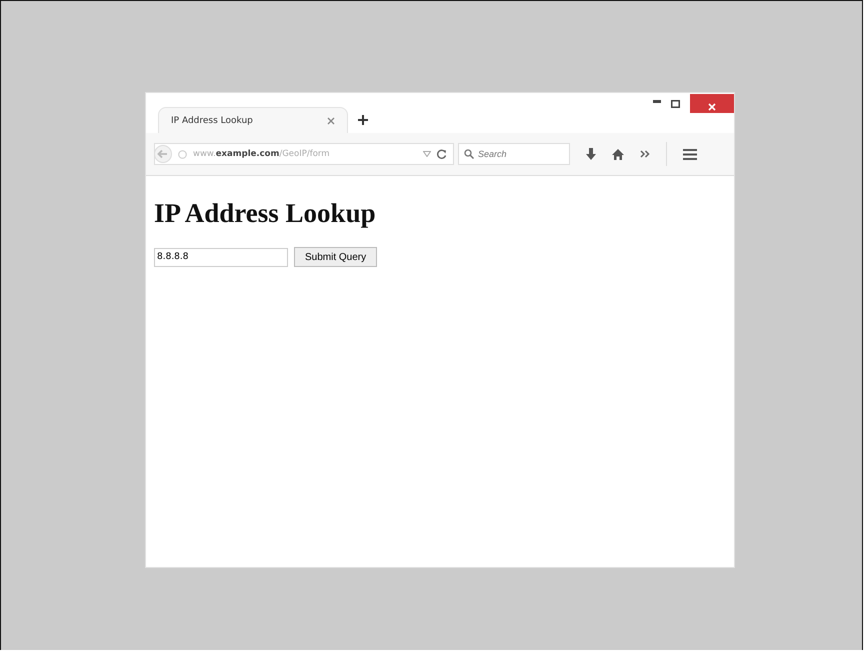 The width and height of the screenshot is (865, 652). I want to click on maximize-icon, so click(675, 104).